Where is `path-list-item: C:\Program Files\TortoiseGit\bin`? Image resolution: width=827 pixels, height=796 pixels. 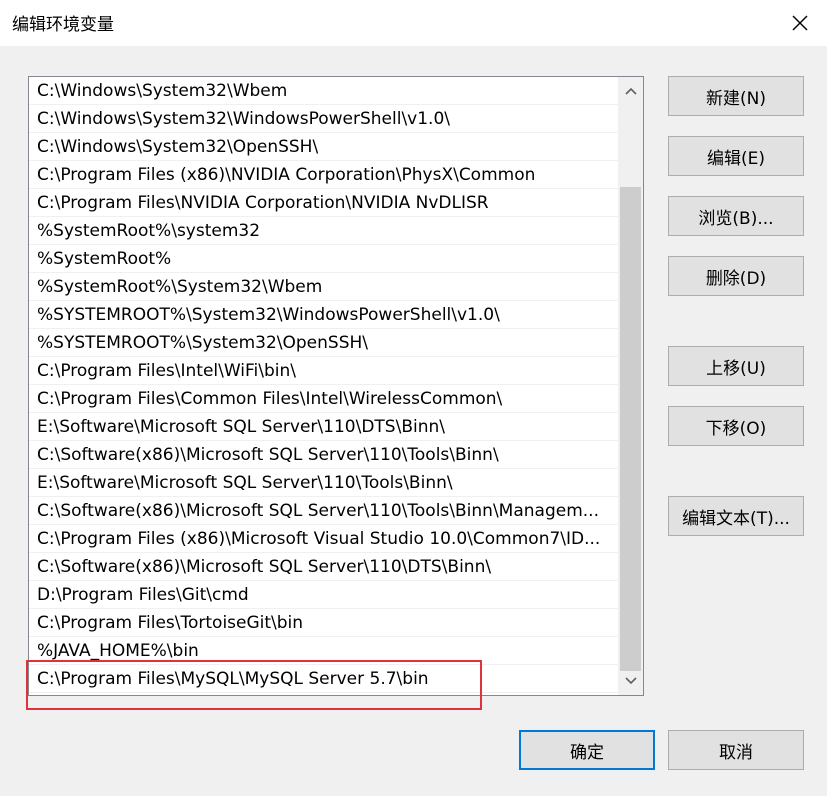 path-list-item: C:\Program Files\TortoiseGit\bin is located at coordinates (324, 623).